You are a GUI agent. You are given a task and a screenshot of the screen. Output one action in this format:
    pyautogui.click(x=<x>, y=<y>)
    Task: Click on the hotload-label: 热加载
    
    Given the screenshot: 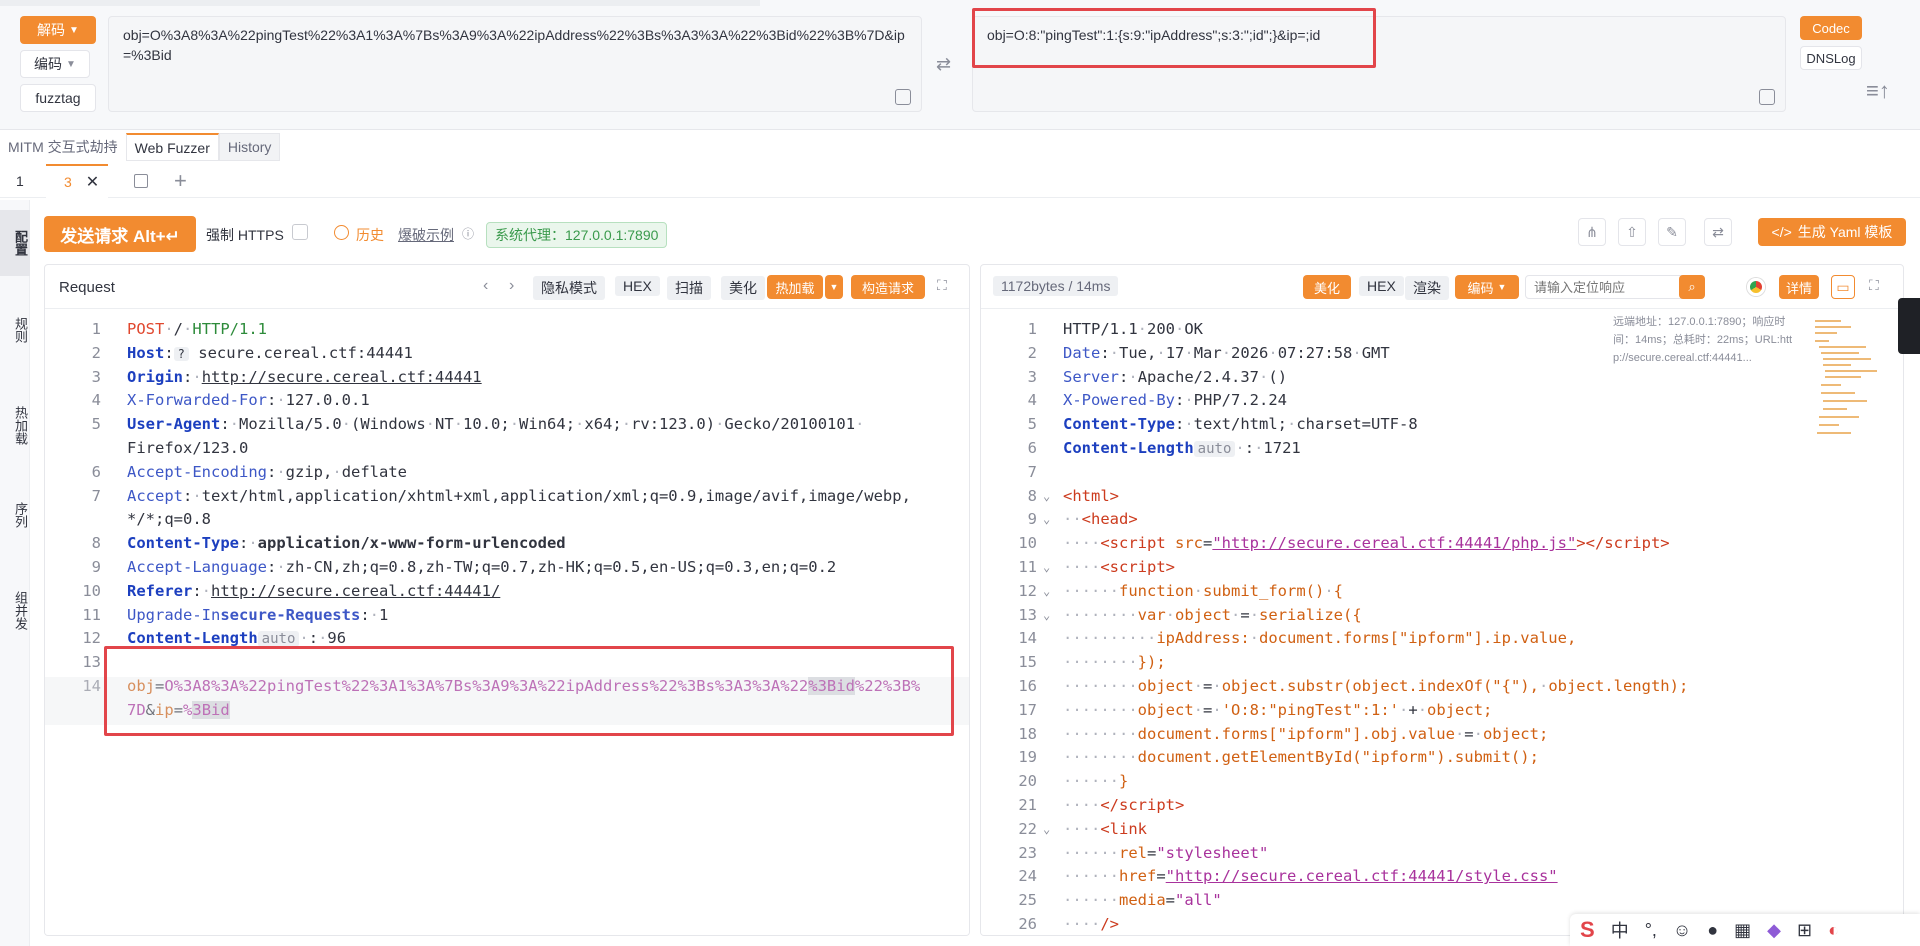 What is the action you would take?
    pyautogui.click(x=795, y=288)
    